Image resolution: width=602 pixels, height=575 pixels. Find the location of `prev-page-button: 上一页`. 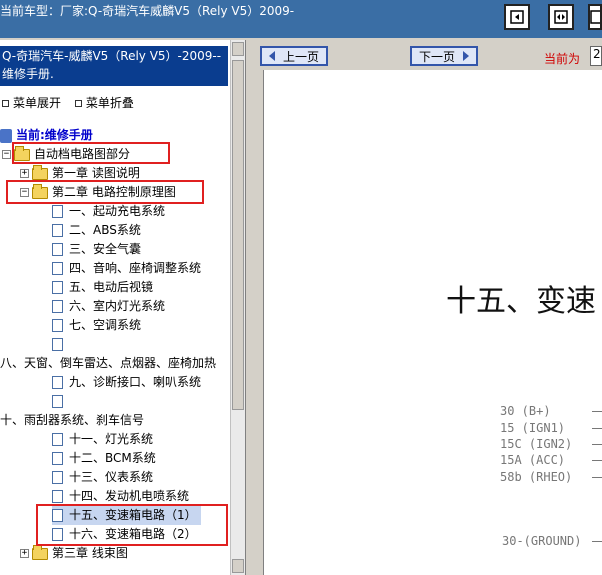

prev-page-button: 上一页 is located at coordinates (294, 56).